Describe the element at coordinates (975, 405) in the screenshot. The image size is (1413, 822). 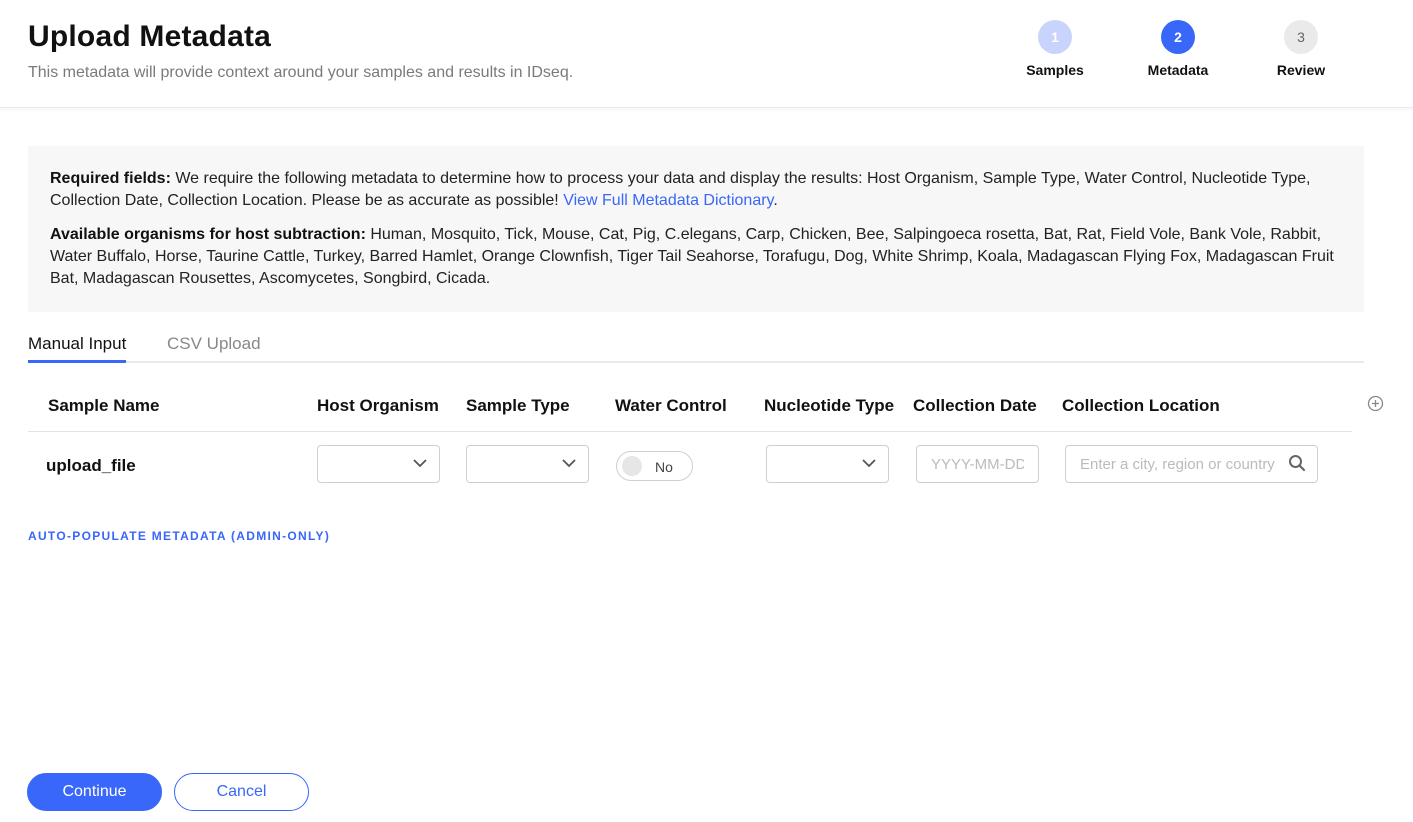
I see `column-header-collection-date: Collection Date` at that location.